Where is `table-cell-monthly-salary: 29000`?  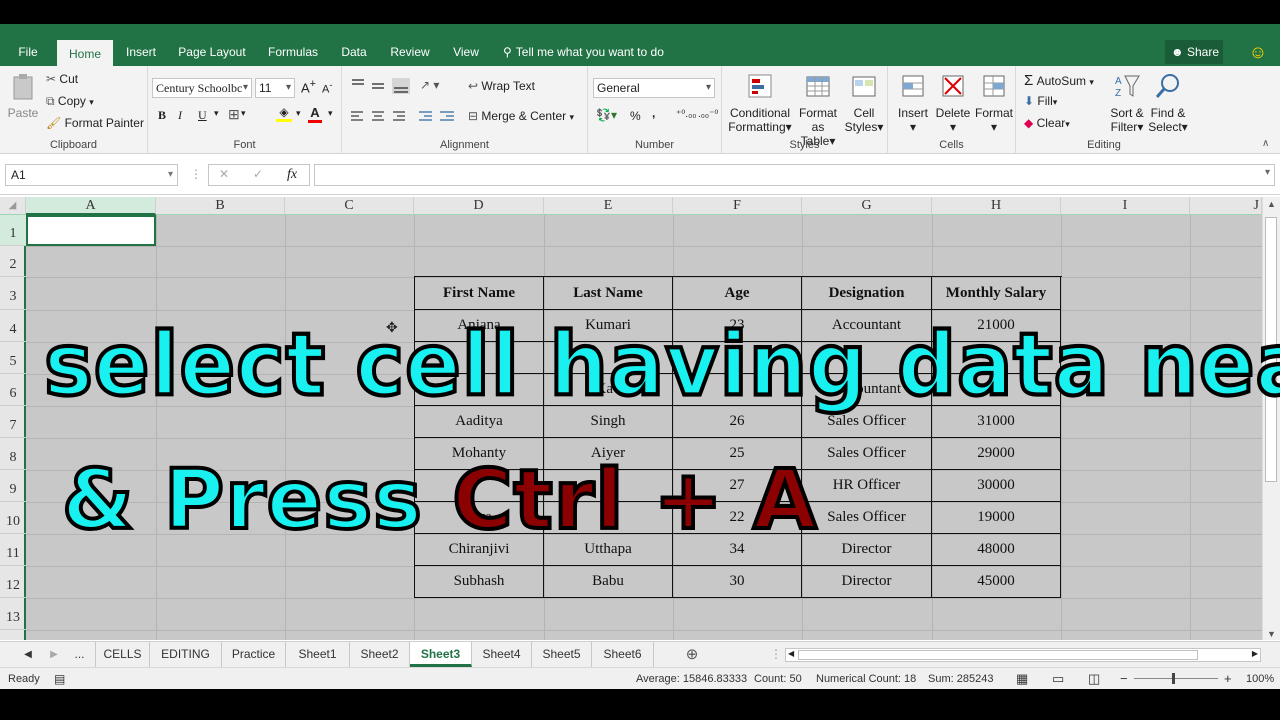
table-cell-monthly-salary: 29000 is located at coordinates (996, 454).